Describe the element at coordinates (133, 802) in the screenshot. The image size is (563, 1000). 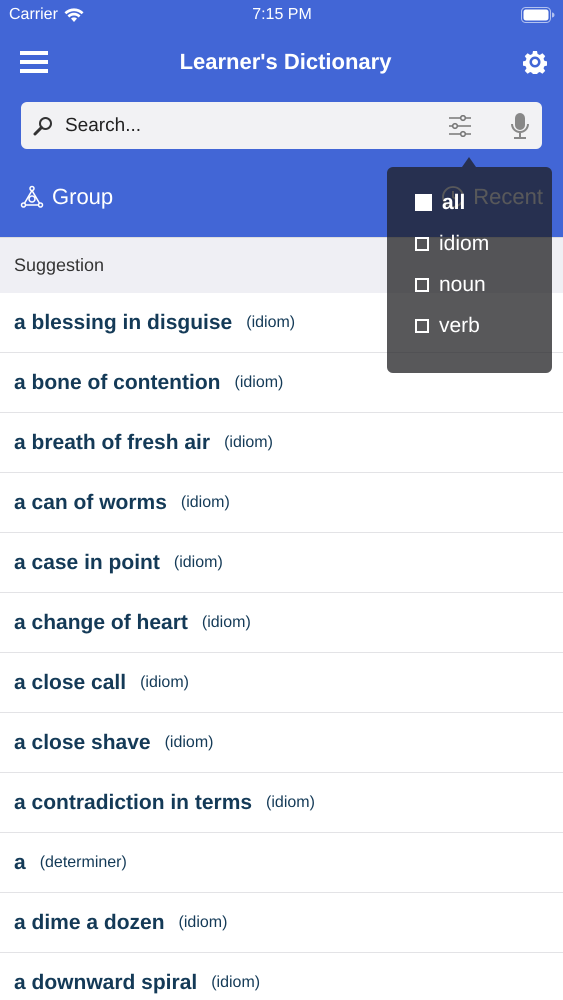
I see `entry-term: a contradiction in terms` at that location.